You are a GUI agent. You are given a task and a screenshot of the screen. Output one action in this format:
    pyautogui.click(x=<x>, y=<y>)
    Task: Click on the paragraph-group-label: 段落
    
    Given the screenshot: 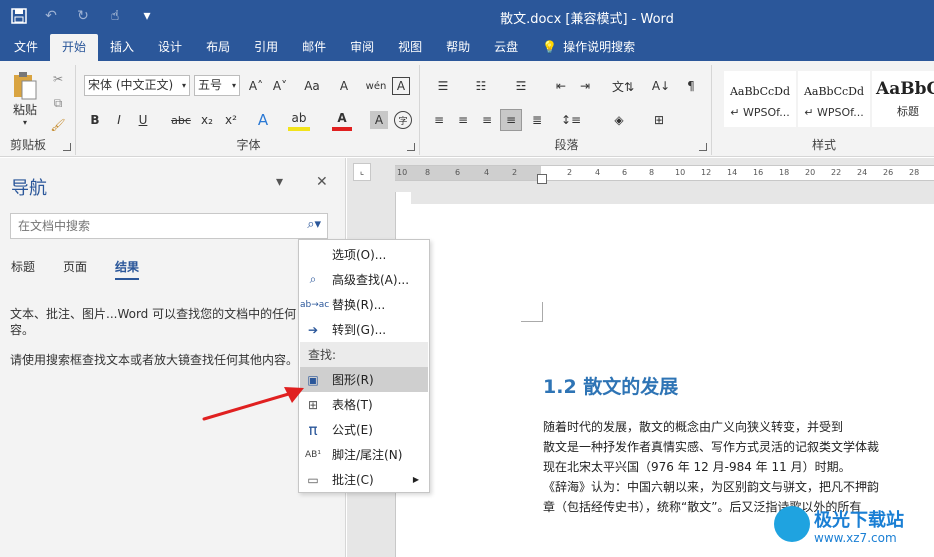 What is the action you would take?
    pyautogui.click(x=566, y=145)
    